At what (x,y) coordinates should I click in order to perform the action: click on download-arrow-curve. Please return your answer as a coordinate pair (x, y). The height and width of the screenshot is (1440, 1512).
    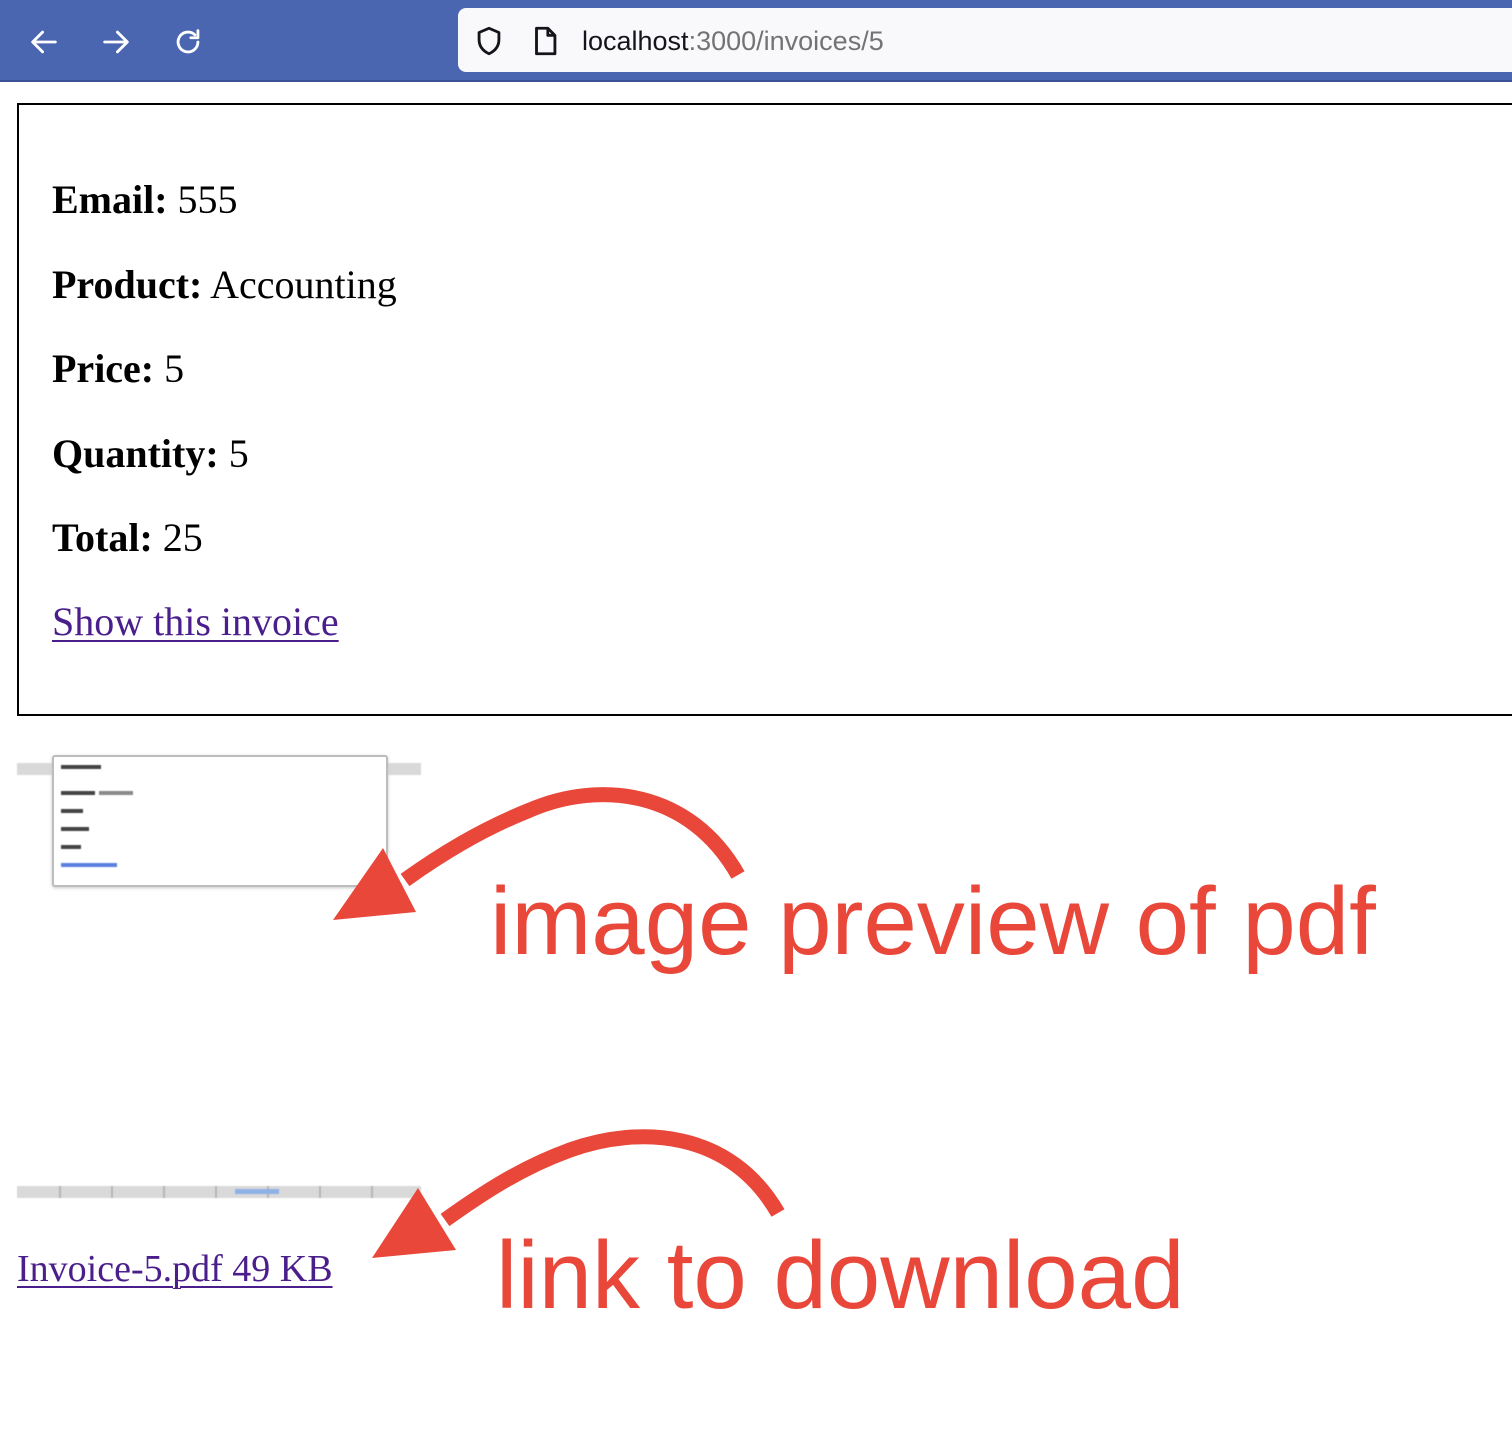
    Looking at the image, I should click on (612, 1178).